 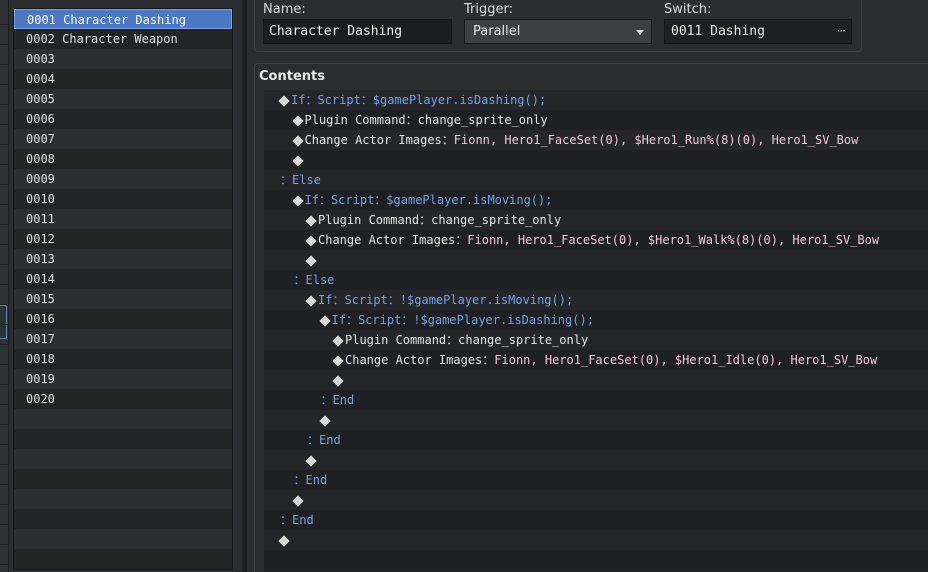 What do you see at coordinates (123, 259) in the screenshot?
I see `event-list-item: 0013` at bounding box center [123, 259].